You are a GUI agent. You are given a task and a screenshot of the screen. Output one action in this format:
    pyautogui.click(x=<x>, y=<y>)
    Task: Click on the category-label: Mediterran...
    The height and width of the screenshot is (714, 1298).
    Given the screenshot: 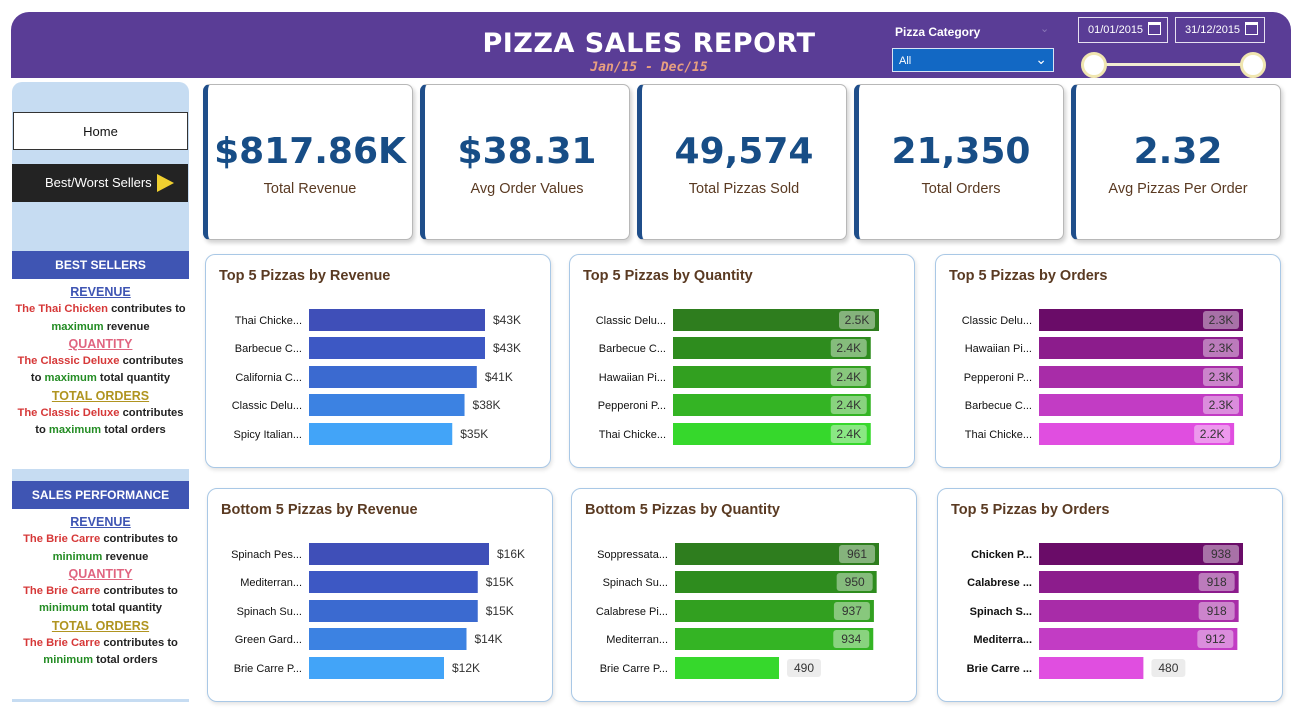 What is the action you would take?
    pyautogui.click(x=637, y=640)
    